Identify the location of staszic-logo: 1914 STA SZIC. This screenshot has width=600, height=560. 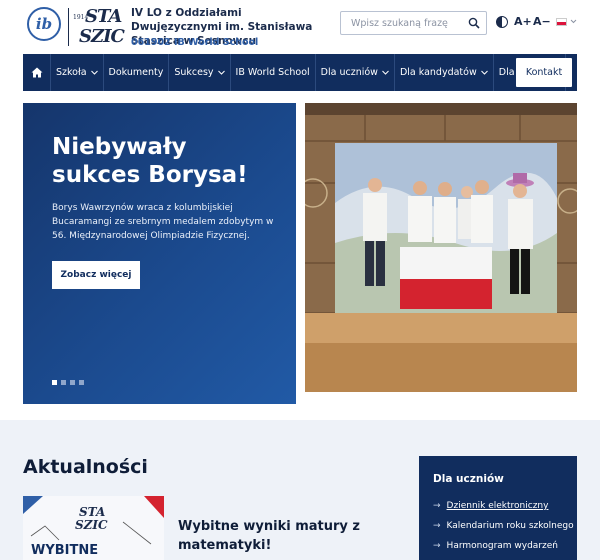
(99, 26).